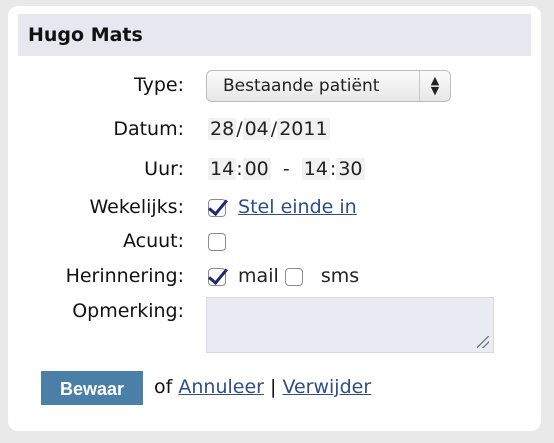 Image resolution: width=554 pixels, height=443 pixels. What do you see at coordinates (326, 387) in the screenshot?
I see `delete-link: Verwijder` at bounding box center [326, 387].